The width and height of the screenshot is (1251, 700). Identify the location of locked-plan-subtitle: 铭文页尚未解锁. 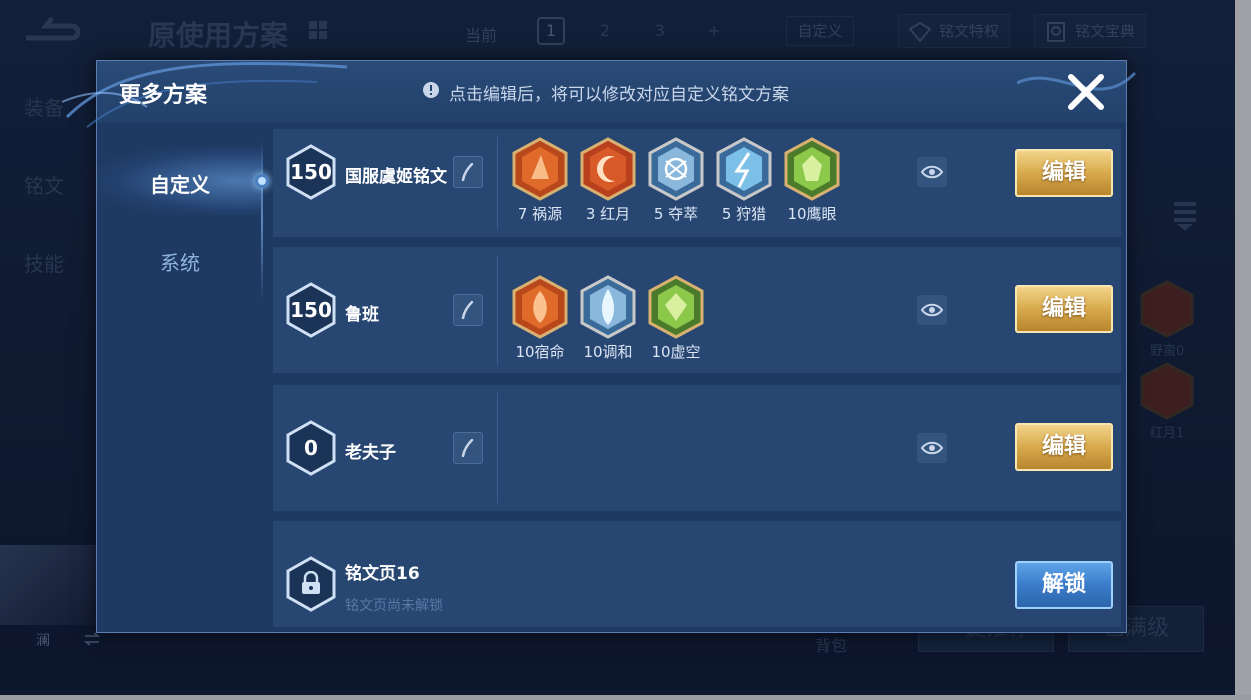
(394, 606).